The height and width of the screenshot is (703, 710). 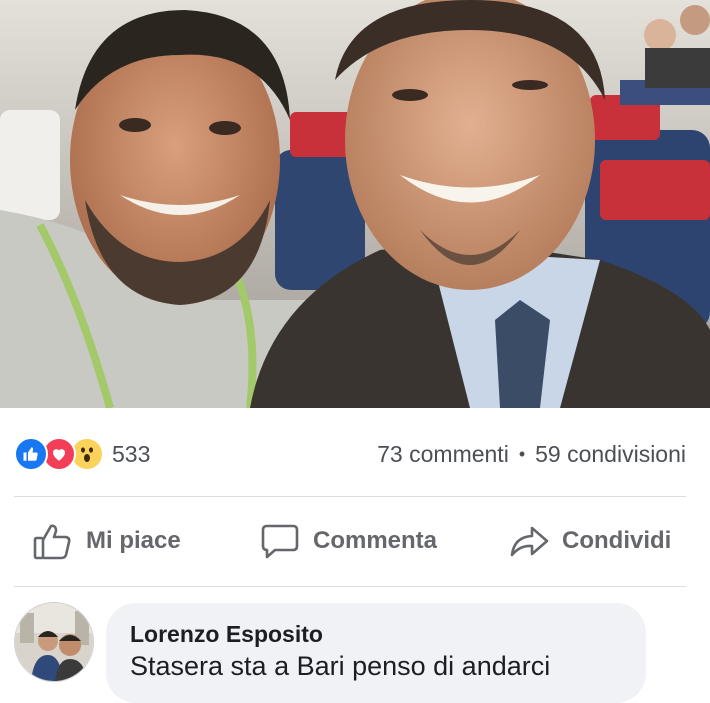 What do you see at coordinates (443, 454) in the screenshot?
I see `comments-count: 73 commenti` at bounding box center [443, 454].